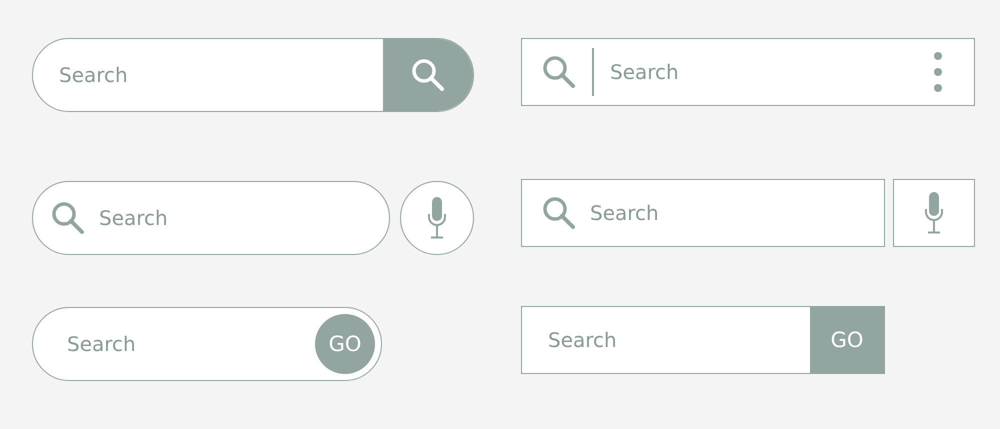 The image size is (1000, 429). I want to click on search-button, so click(428, 75).